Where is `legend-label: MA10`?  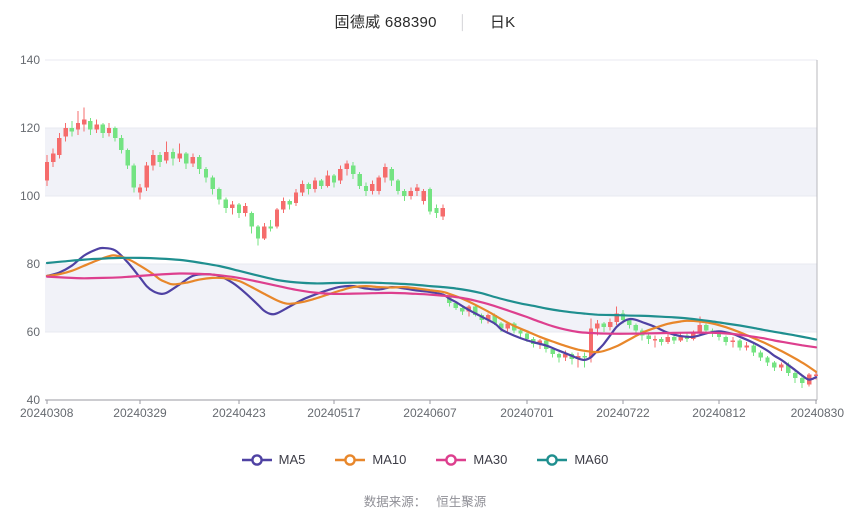
legend-label: MA10 is located at coordinates (389, 459).